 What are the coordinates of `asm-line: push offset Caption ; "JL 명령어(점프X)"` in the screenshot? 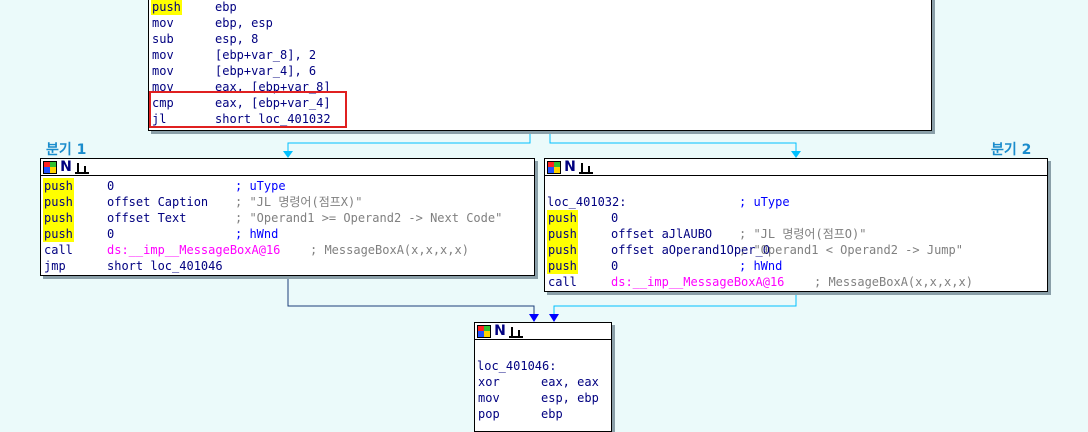 It's located at (287, 202).